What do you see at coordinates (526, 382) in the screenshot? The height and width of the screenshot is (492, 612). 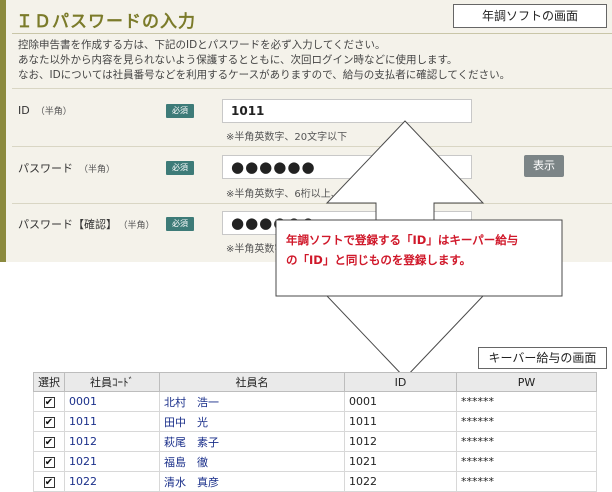 I see `col-header-pw: PW` at bounding box center [526, 382].